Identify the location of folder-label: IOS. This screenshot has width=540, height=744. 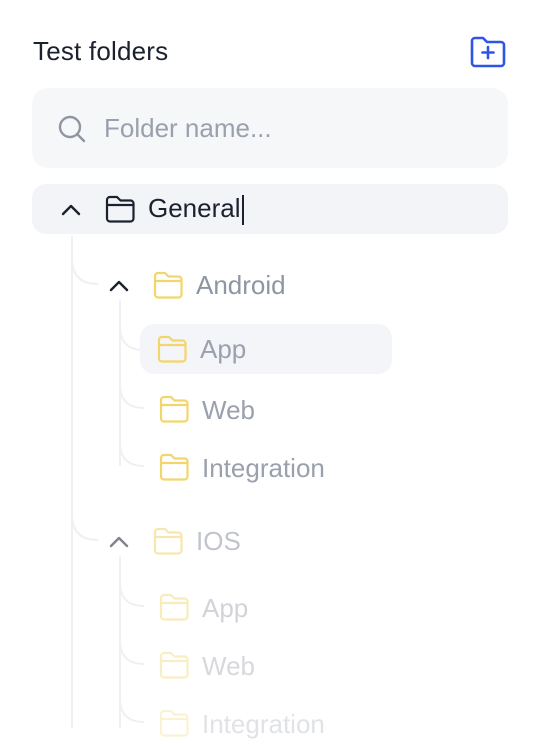
(218, 541).